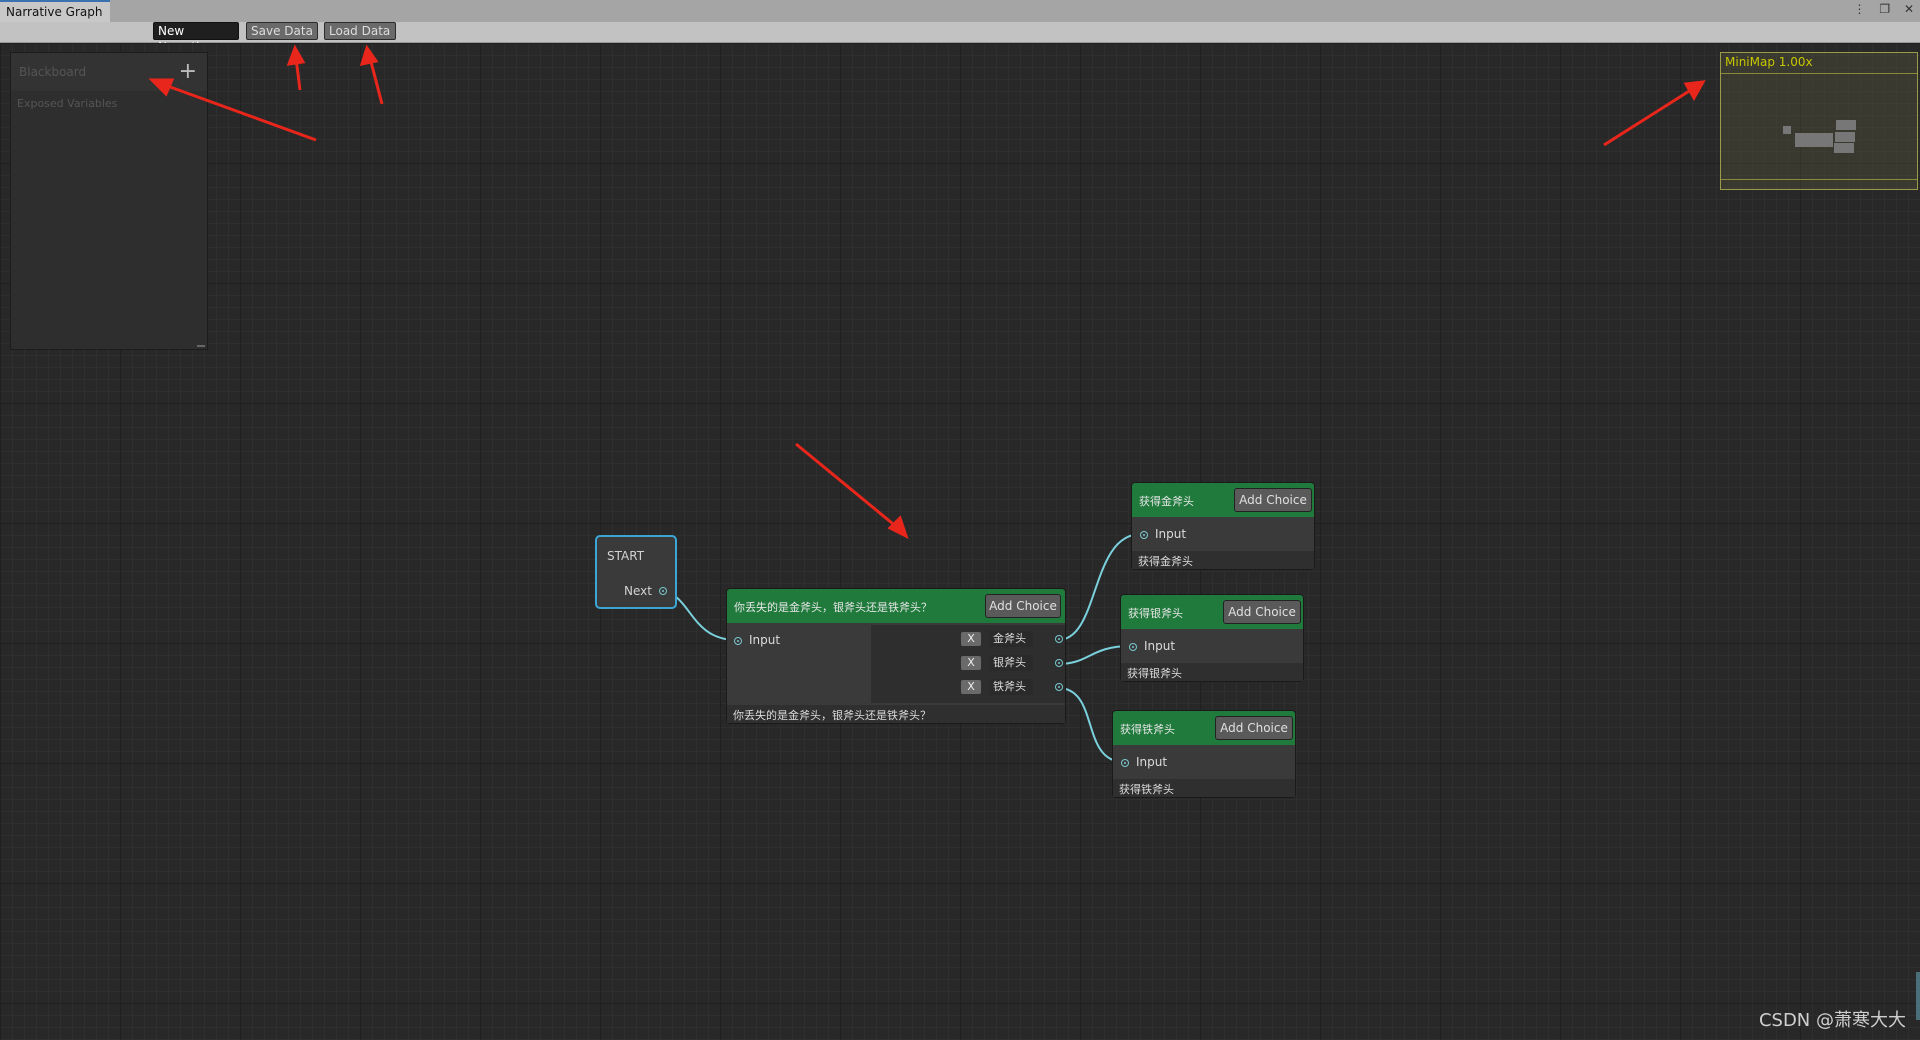  What do you see at coordinates (832, 715) in the screenshot?
I see `dialogue-text: 你丢失的是金斧头，银斧头还是铁斧头？` at bounding box center [832, 715].